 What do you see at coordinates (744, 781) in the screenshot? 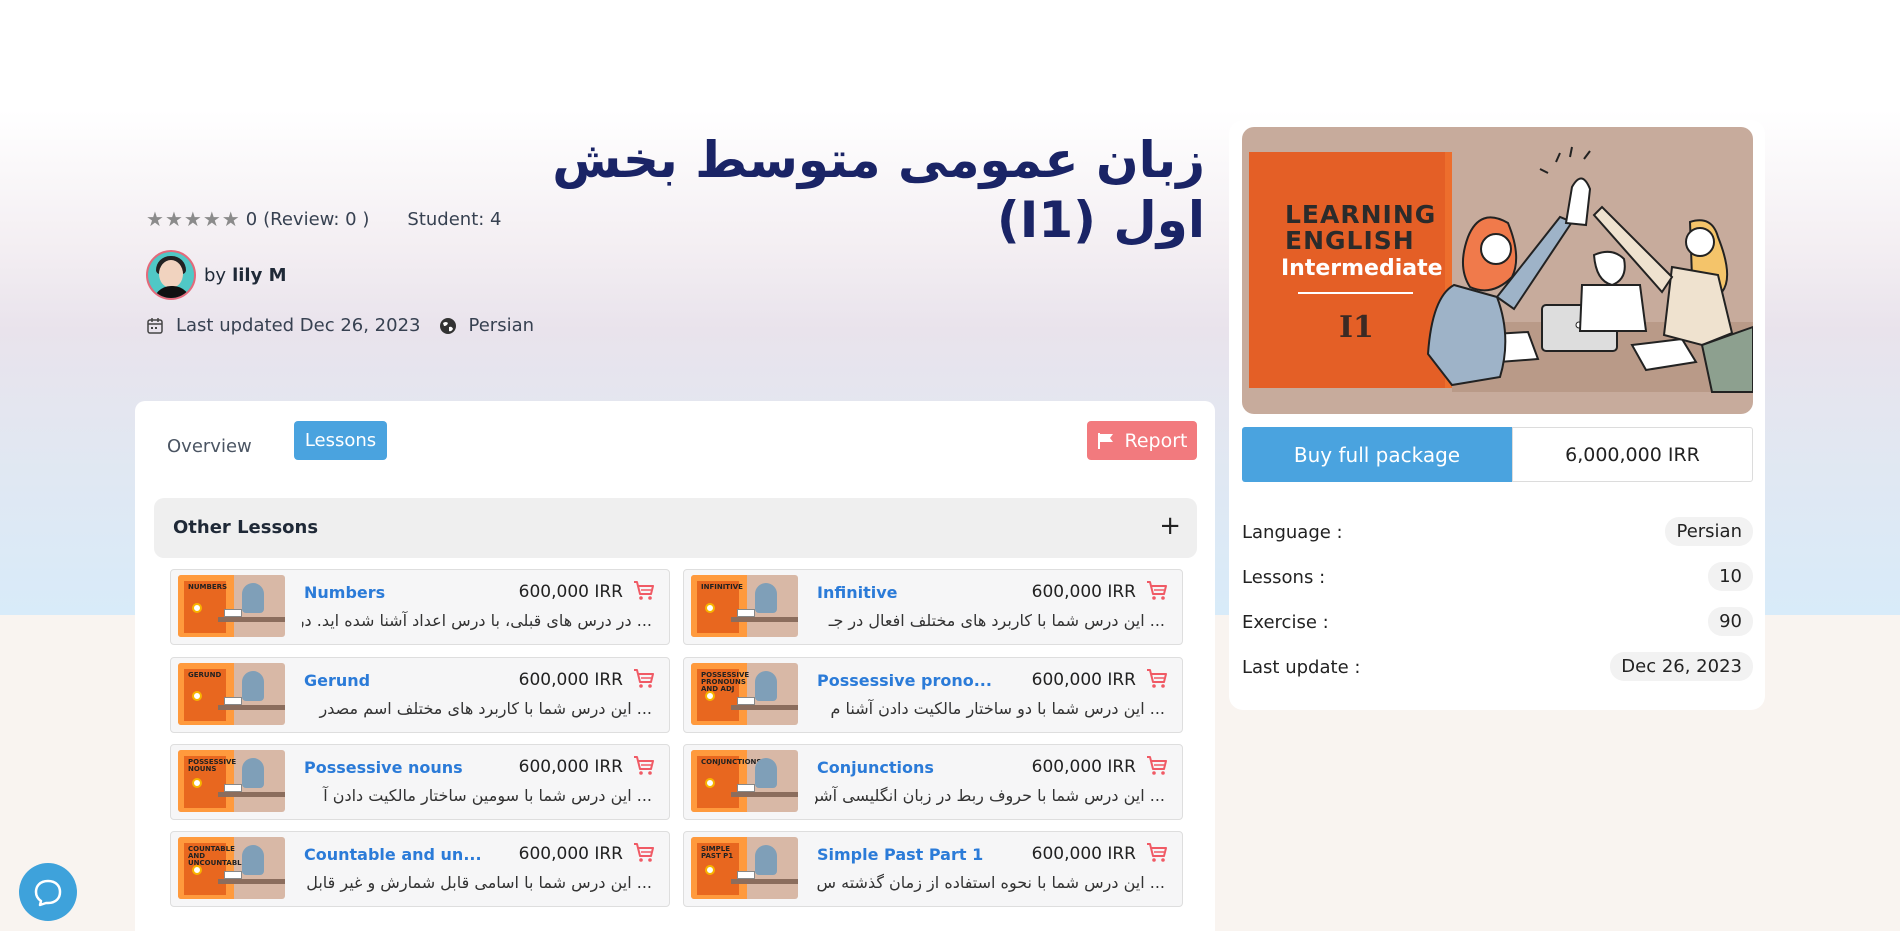
I see `lesson-thumbnail: CONJUNCTIONS` at bounding box center [744, 781].